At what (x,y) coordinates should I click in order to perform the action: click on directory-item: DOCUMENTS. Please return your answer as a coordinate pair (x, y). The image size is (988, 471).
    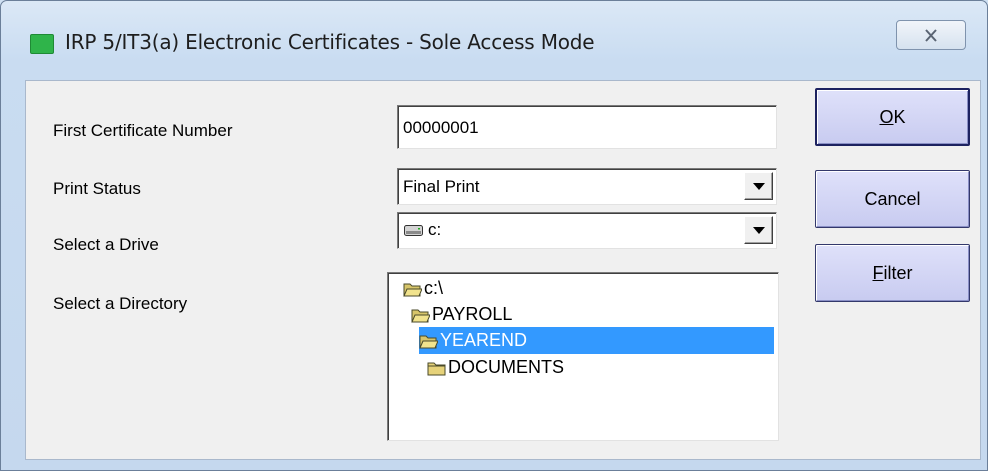
    Looking at the image, I should click on (495, 367).